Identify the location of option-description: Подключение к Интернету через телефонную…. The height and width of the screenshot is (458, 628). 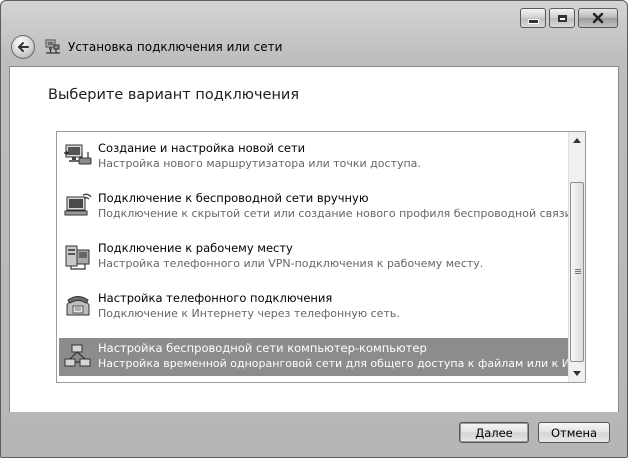
(249, 313).